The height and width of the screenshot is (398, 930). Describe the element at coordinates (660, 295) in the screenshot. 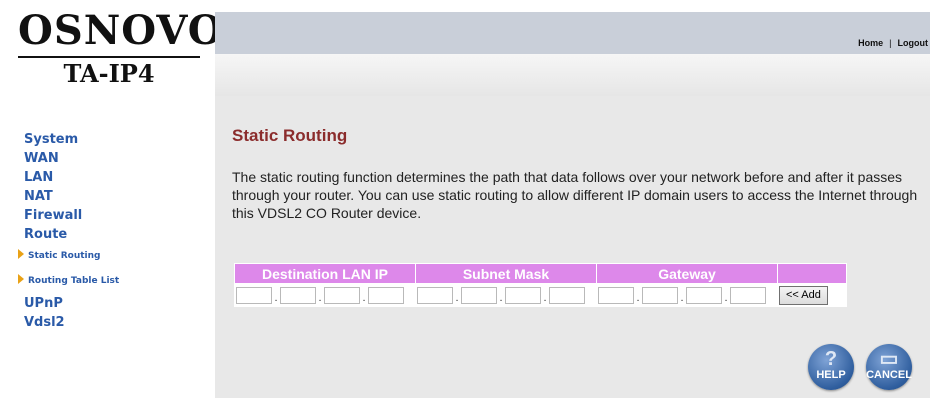

I see `gateway-octet-2-input` at that location.